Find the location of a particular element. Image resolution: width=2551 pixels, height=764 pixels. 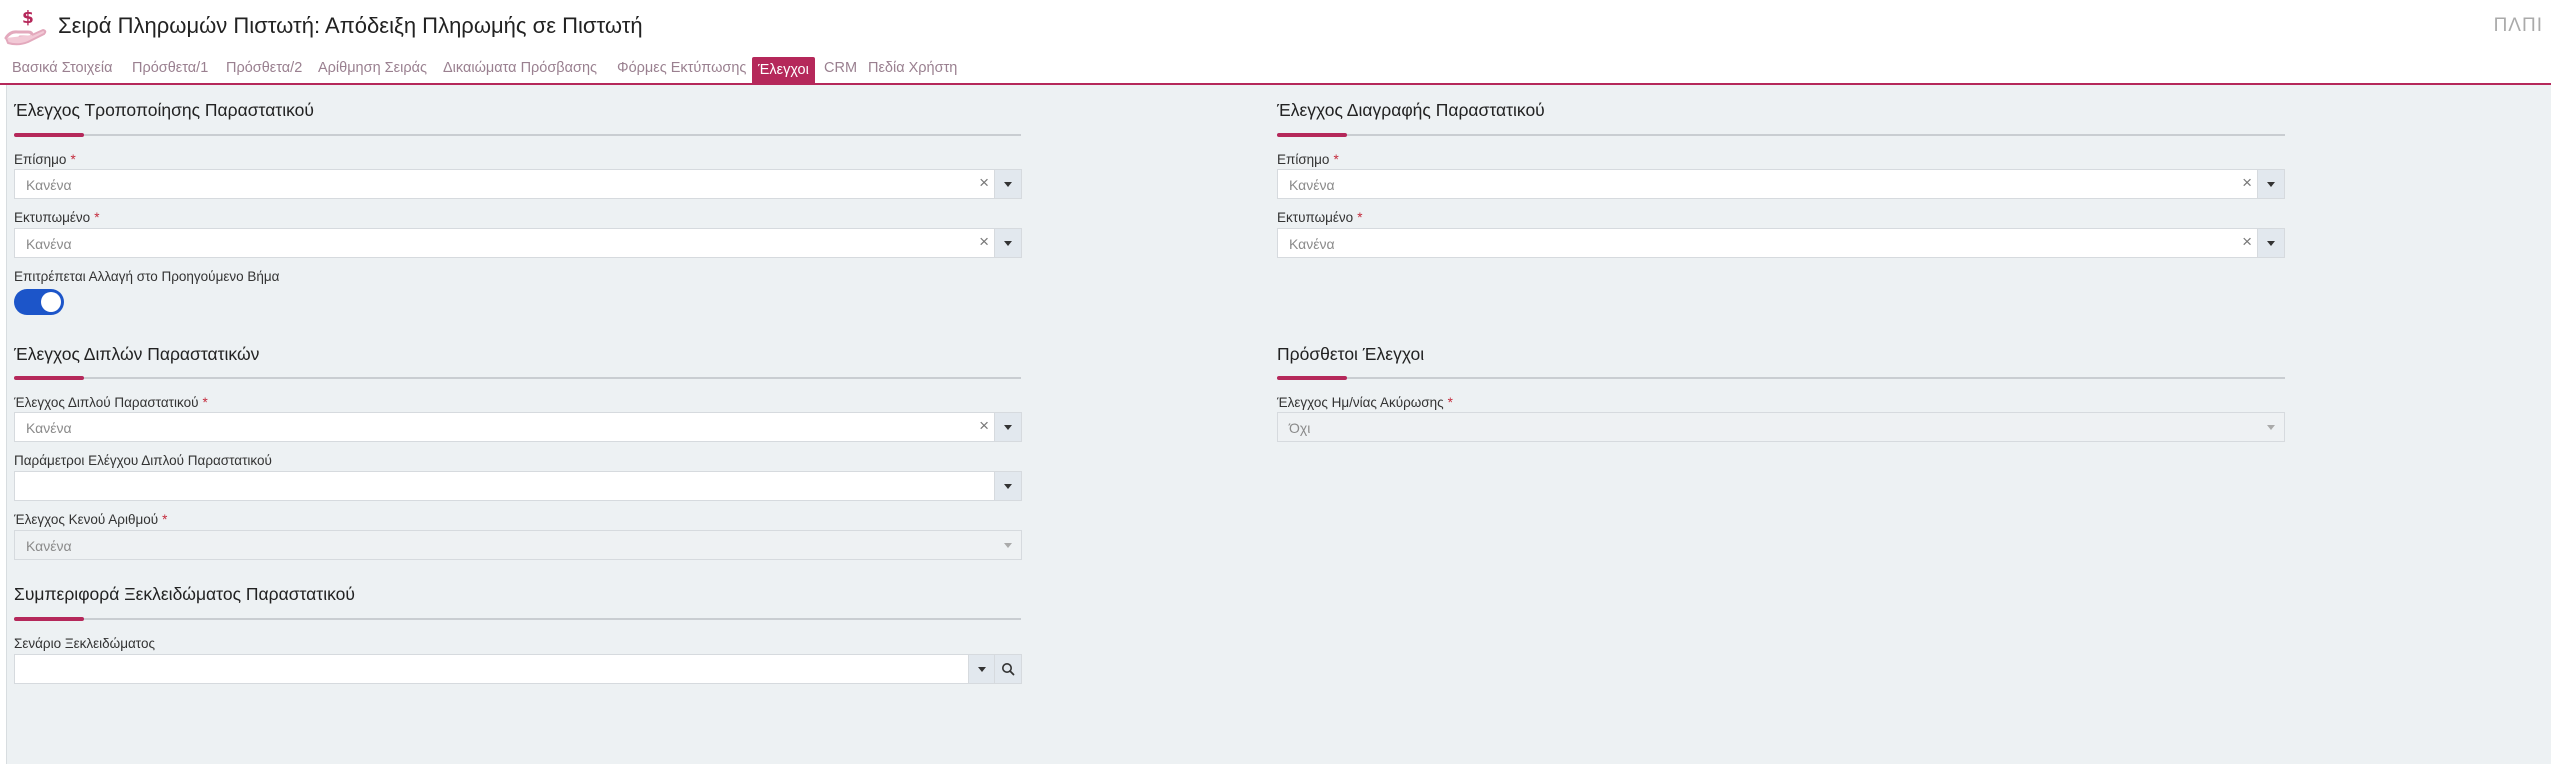

series-code-label: ΠΛΠΙ is located at coordinates (2518, 25).